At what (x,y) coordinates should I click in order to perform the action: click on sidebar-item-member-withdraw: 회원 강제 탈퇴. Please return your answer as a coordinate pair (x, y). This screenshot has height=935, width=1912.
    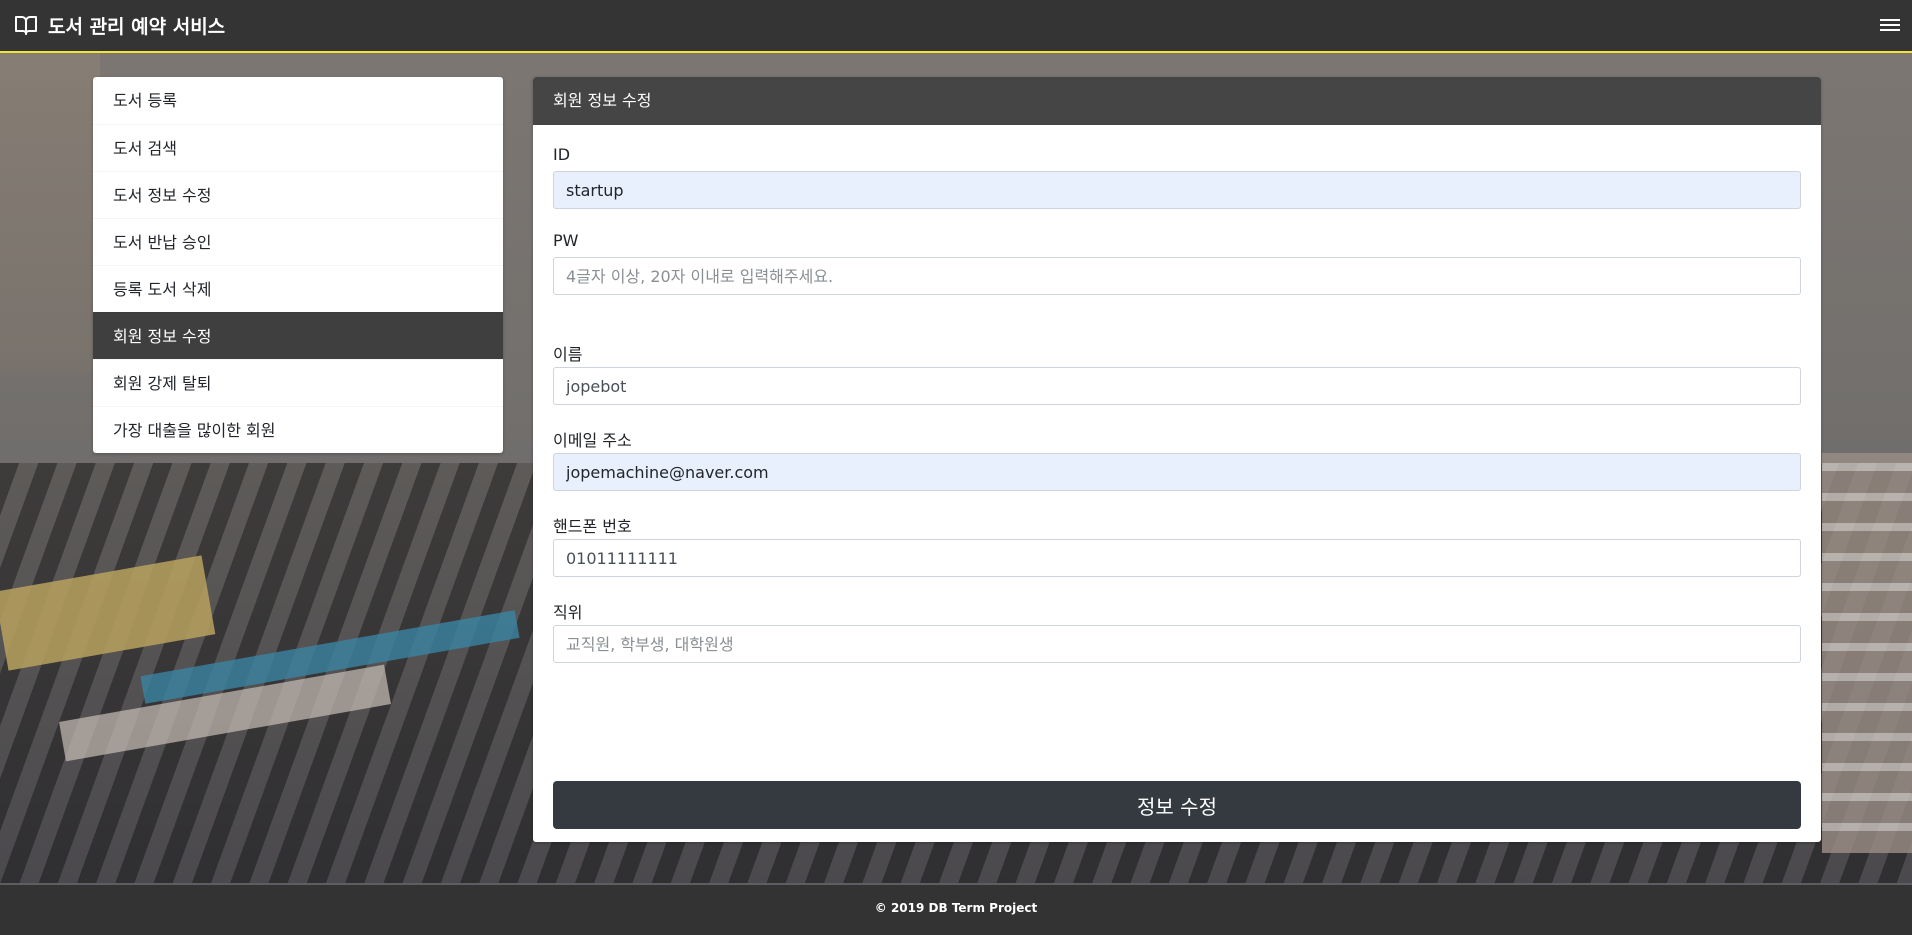
    Looking at the image, I should click on (298, 382).